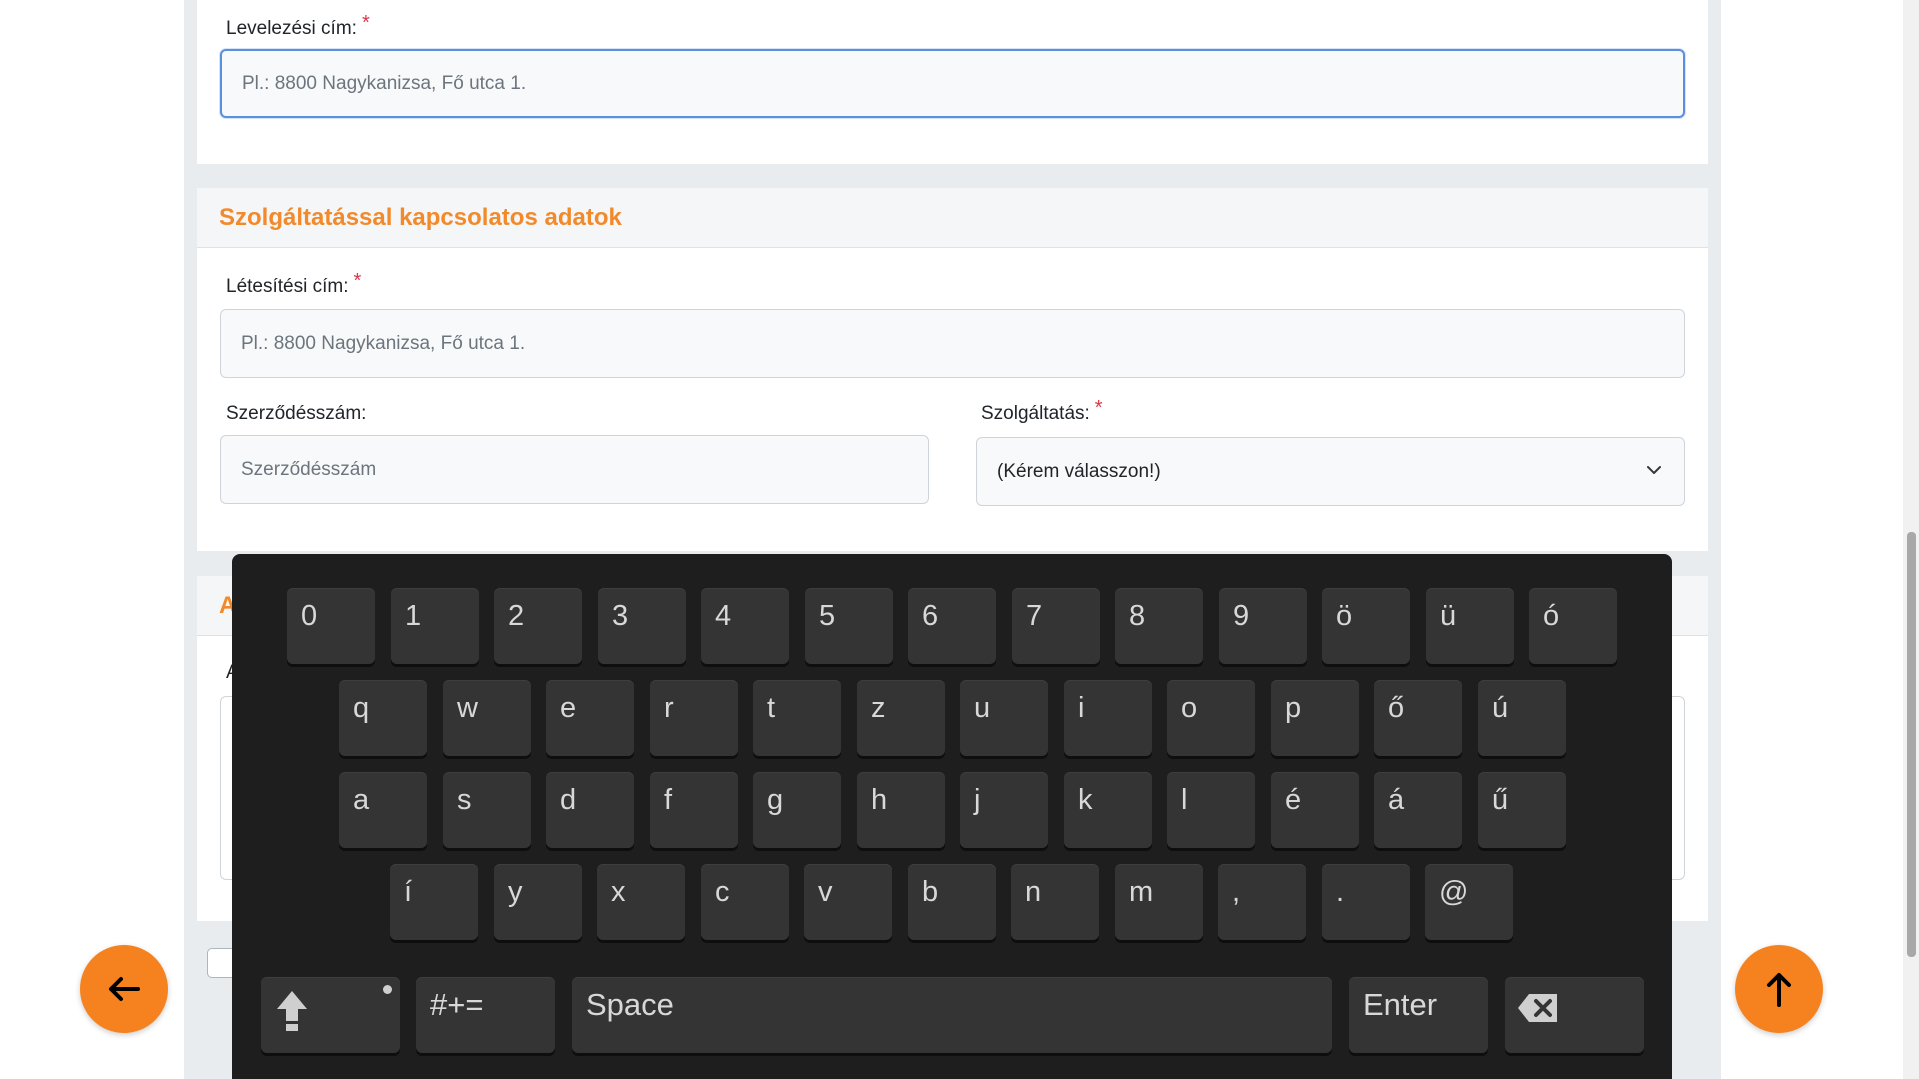 This screenshot has height=1079, width=1919. I want to click on key-label: 5, so click(827, 616).